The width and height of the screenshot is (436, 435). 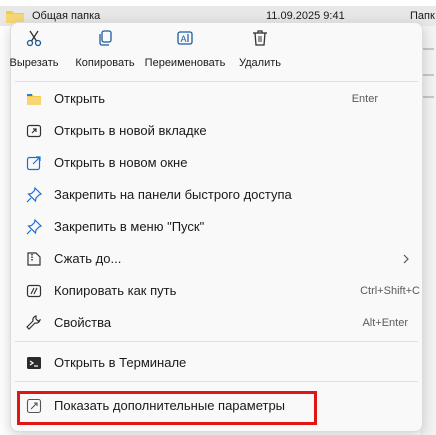 I want to click on menu-item-label: Закрепить в меню "Пуск", so click(x=129, y=226).